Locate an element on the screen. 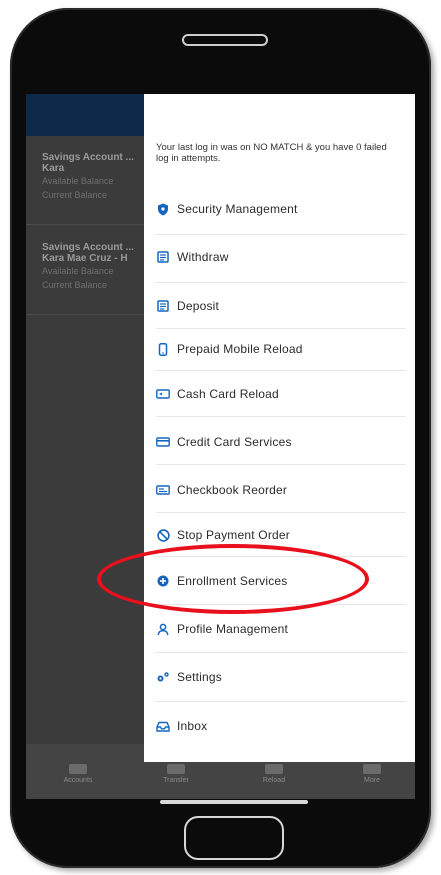 The height and width of the screenshot is (875, 441). menu-item-deposit: Deposit is located at coordinates (281, 306).